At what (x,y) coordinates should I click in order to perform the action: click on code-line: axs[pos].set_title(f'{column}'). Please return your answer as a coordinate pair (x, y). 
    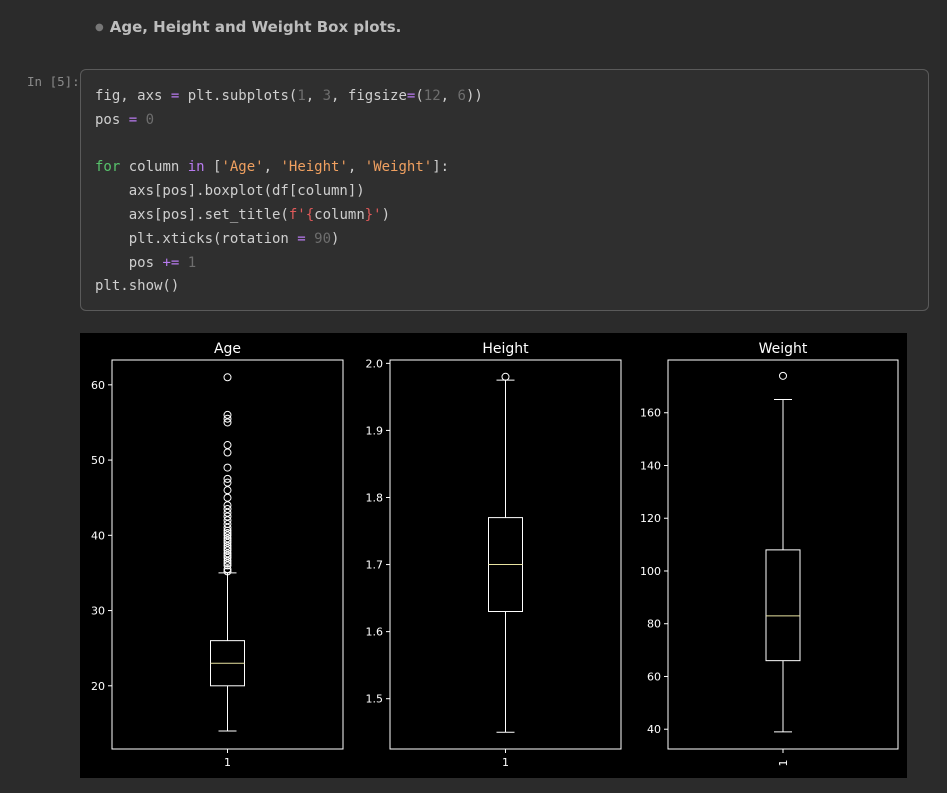
    Looking at the image, I should click on (289, 216).